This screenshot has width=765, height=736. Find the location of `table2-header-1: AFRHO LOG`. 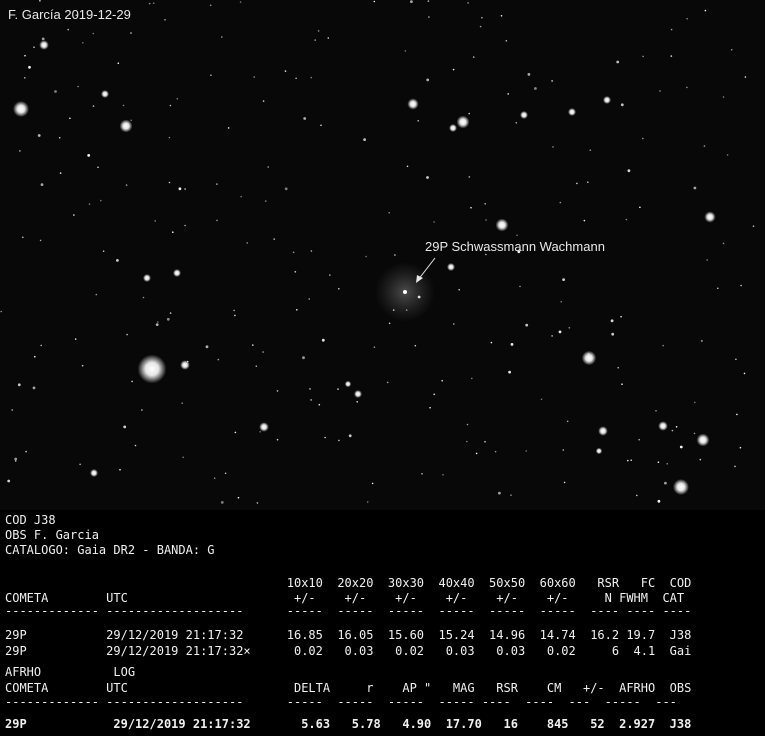

table2-header-1: AFRHO LOG is located at coordinates (70, 672).